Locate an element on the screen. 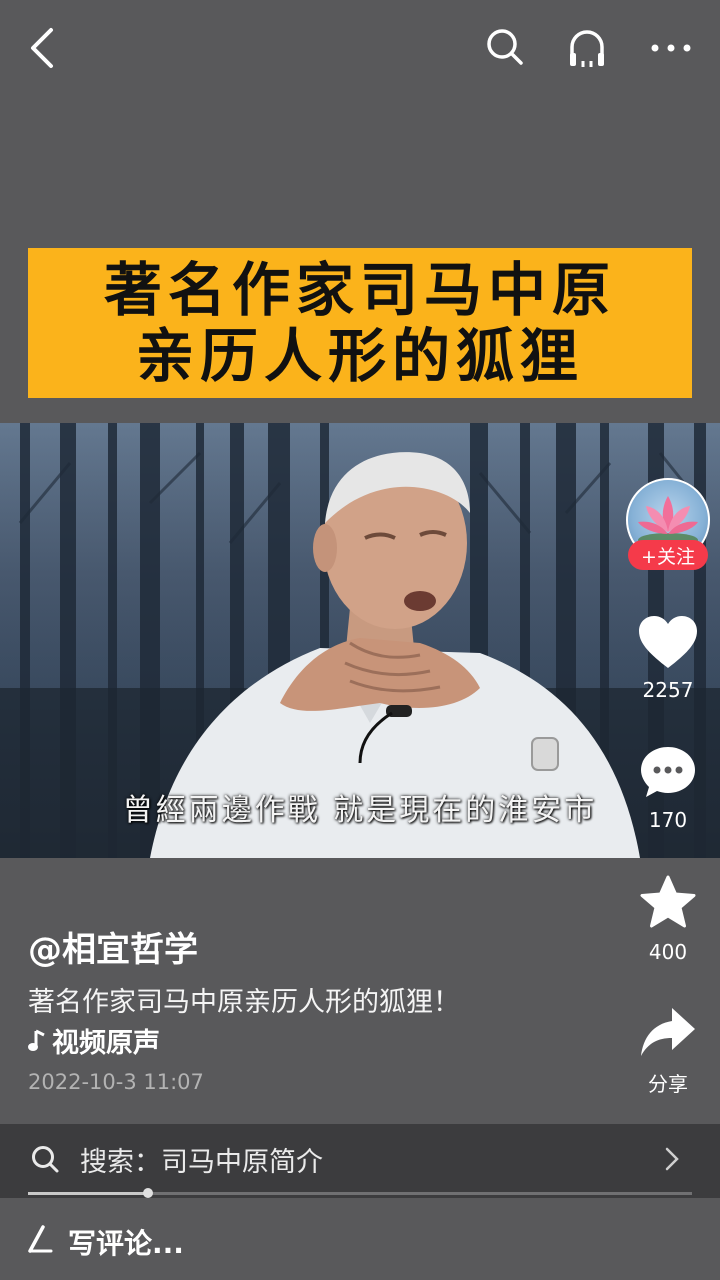 This screenshot has height=1280, width=720. post-description: 著名作家司马中原亲历人形的狐狸！ is located at coordinates (244, 1002).